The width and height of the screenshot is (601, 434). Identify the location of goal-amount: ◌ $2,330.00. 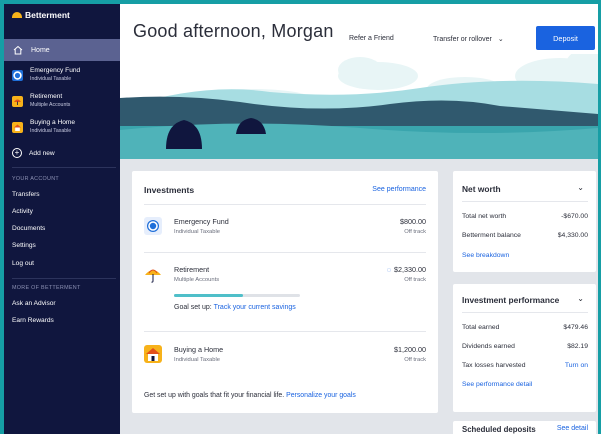
(406, 269).